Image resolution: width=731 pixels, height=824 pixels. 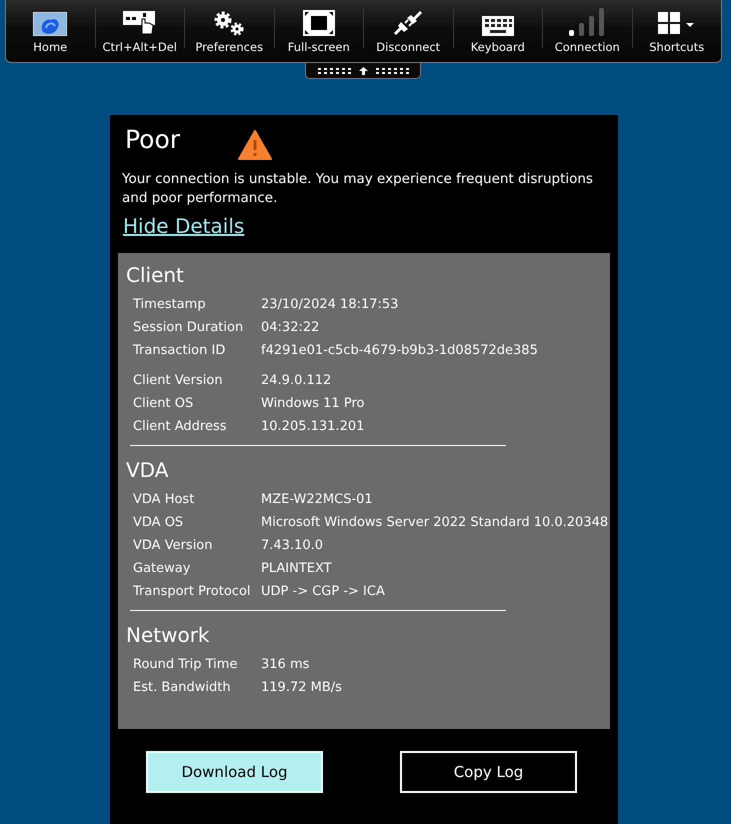 I want to click on toolbar-button: Preferences, so click(x=229, y=31).